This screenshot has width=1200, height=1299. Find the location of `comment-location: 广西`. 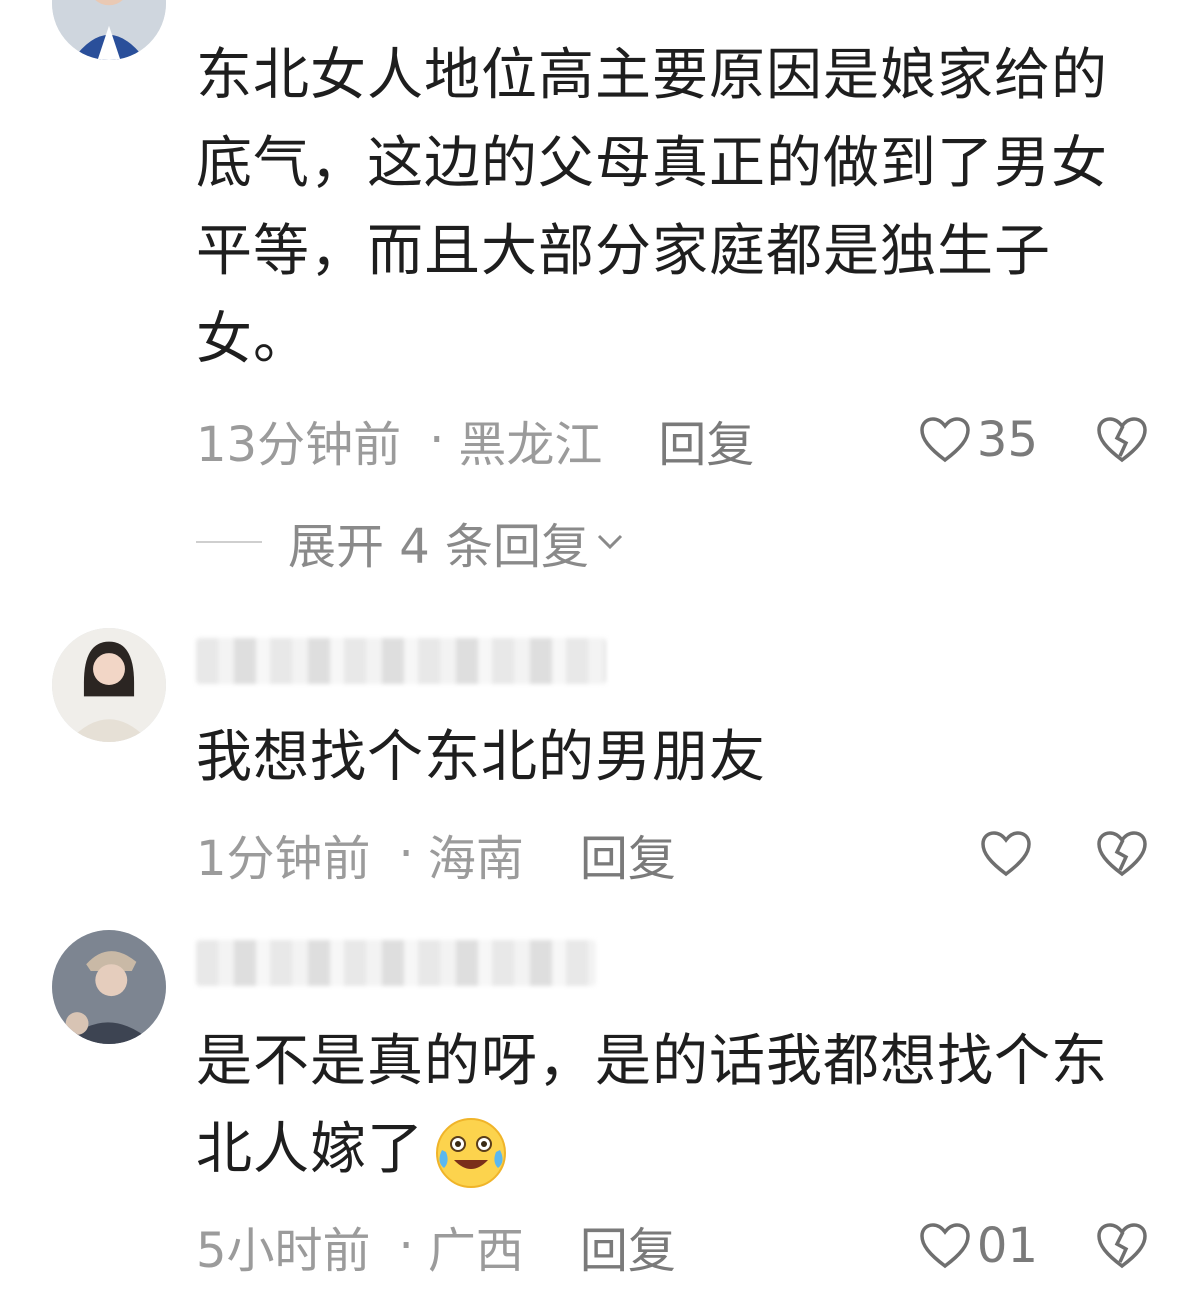

comment-location: 广西 is located at coordinates (475, 1251).